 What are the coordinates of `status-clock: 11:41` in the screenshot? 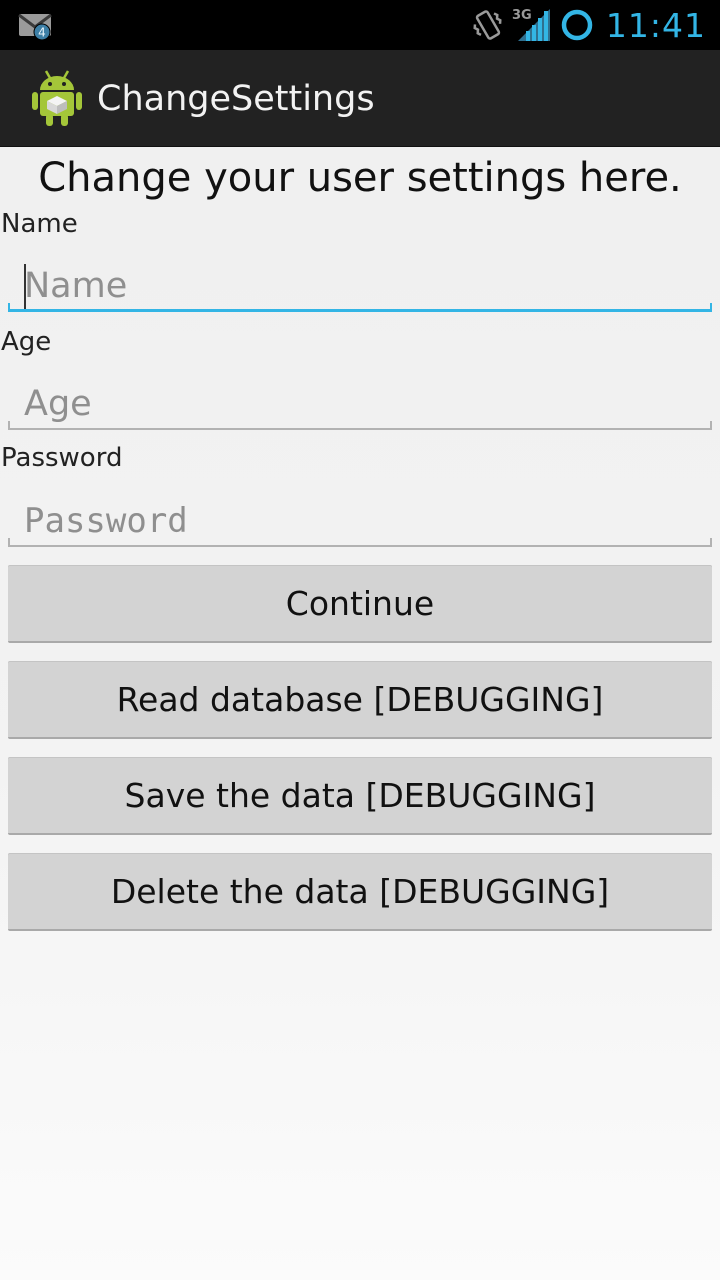 It's located at (655, 25).